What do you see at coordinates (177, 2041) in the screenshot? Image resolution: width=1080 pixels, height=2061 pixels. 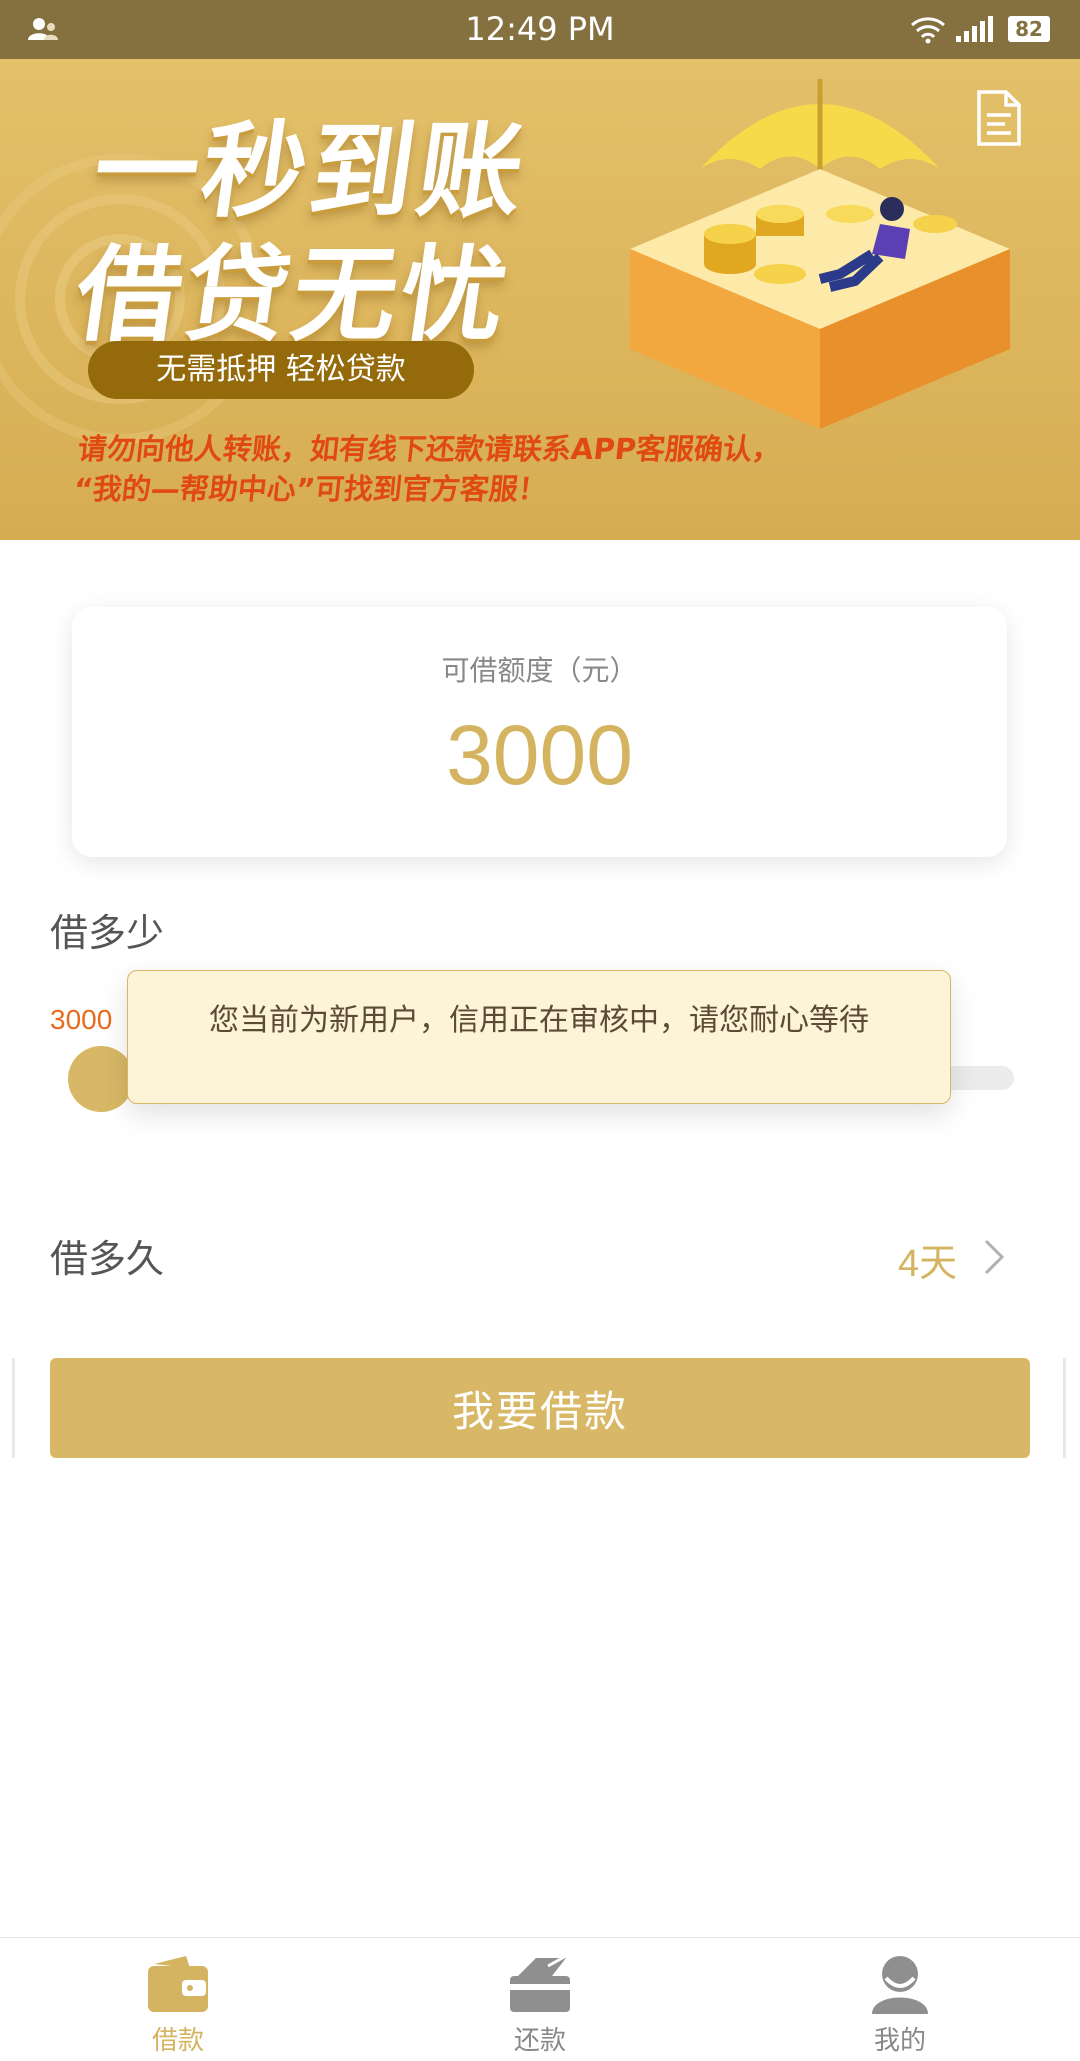 I see `tab-borrow-label: 借款` at bounding box center [177, 2041].